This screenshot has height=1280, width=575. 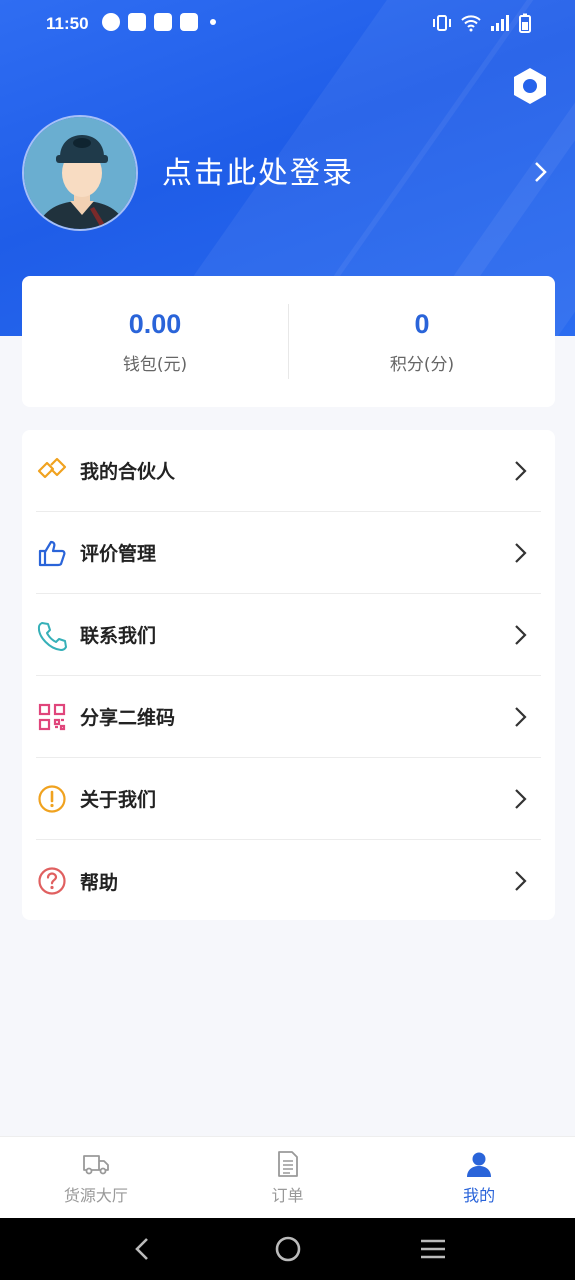 I want to click on question-circle-icon, so click(x=52, y=881).